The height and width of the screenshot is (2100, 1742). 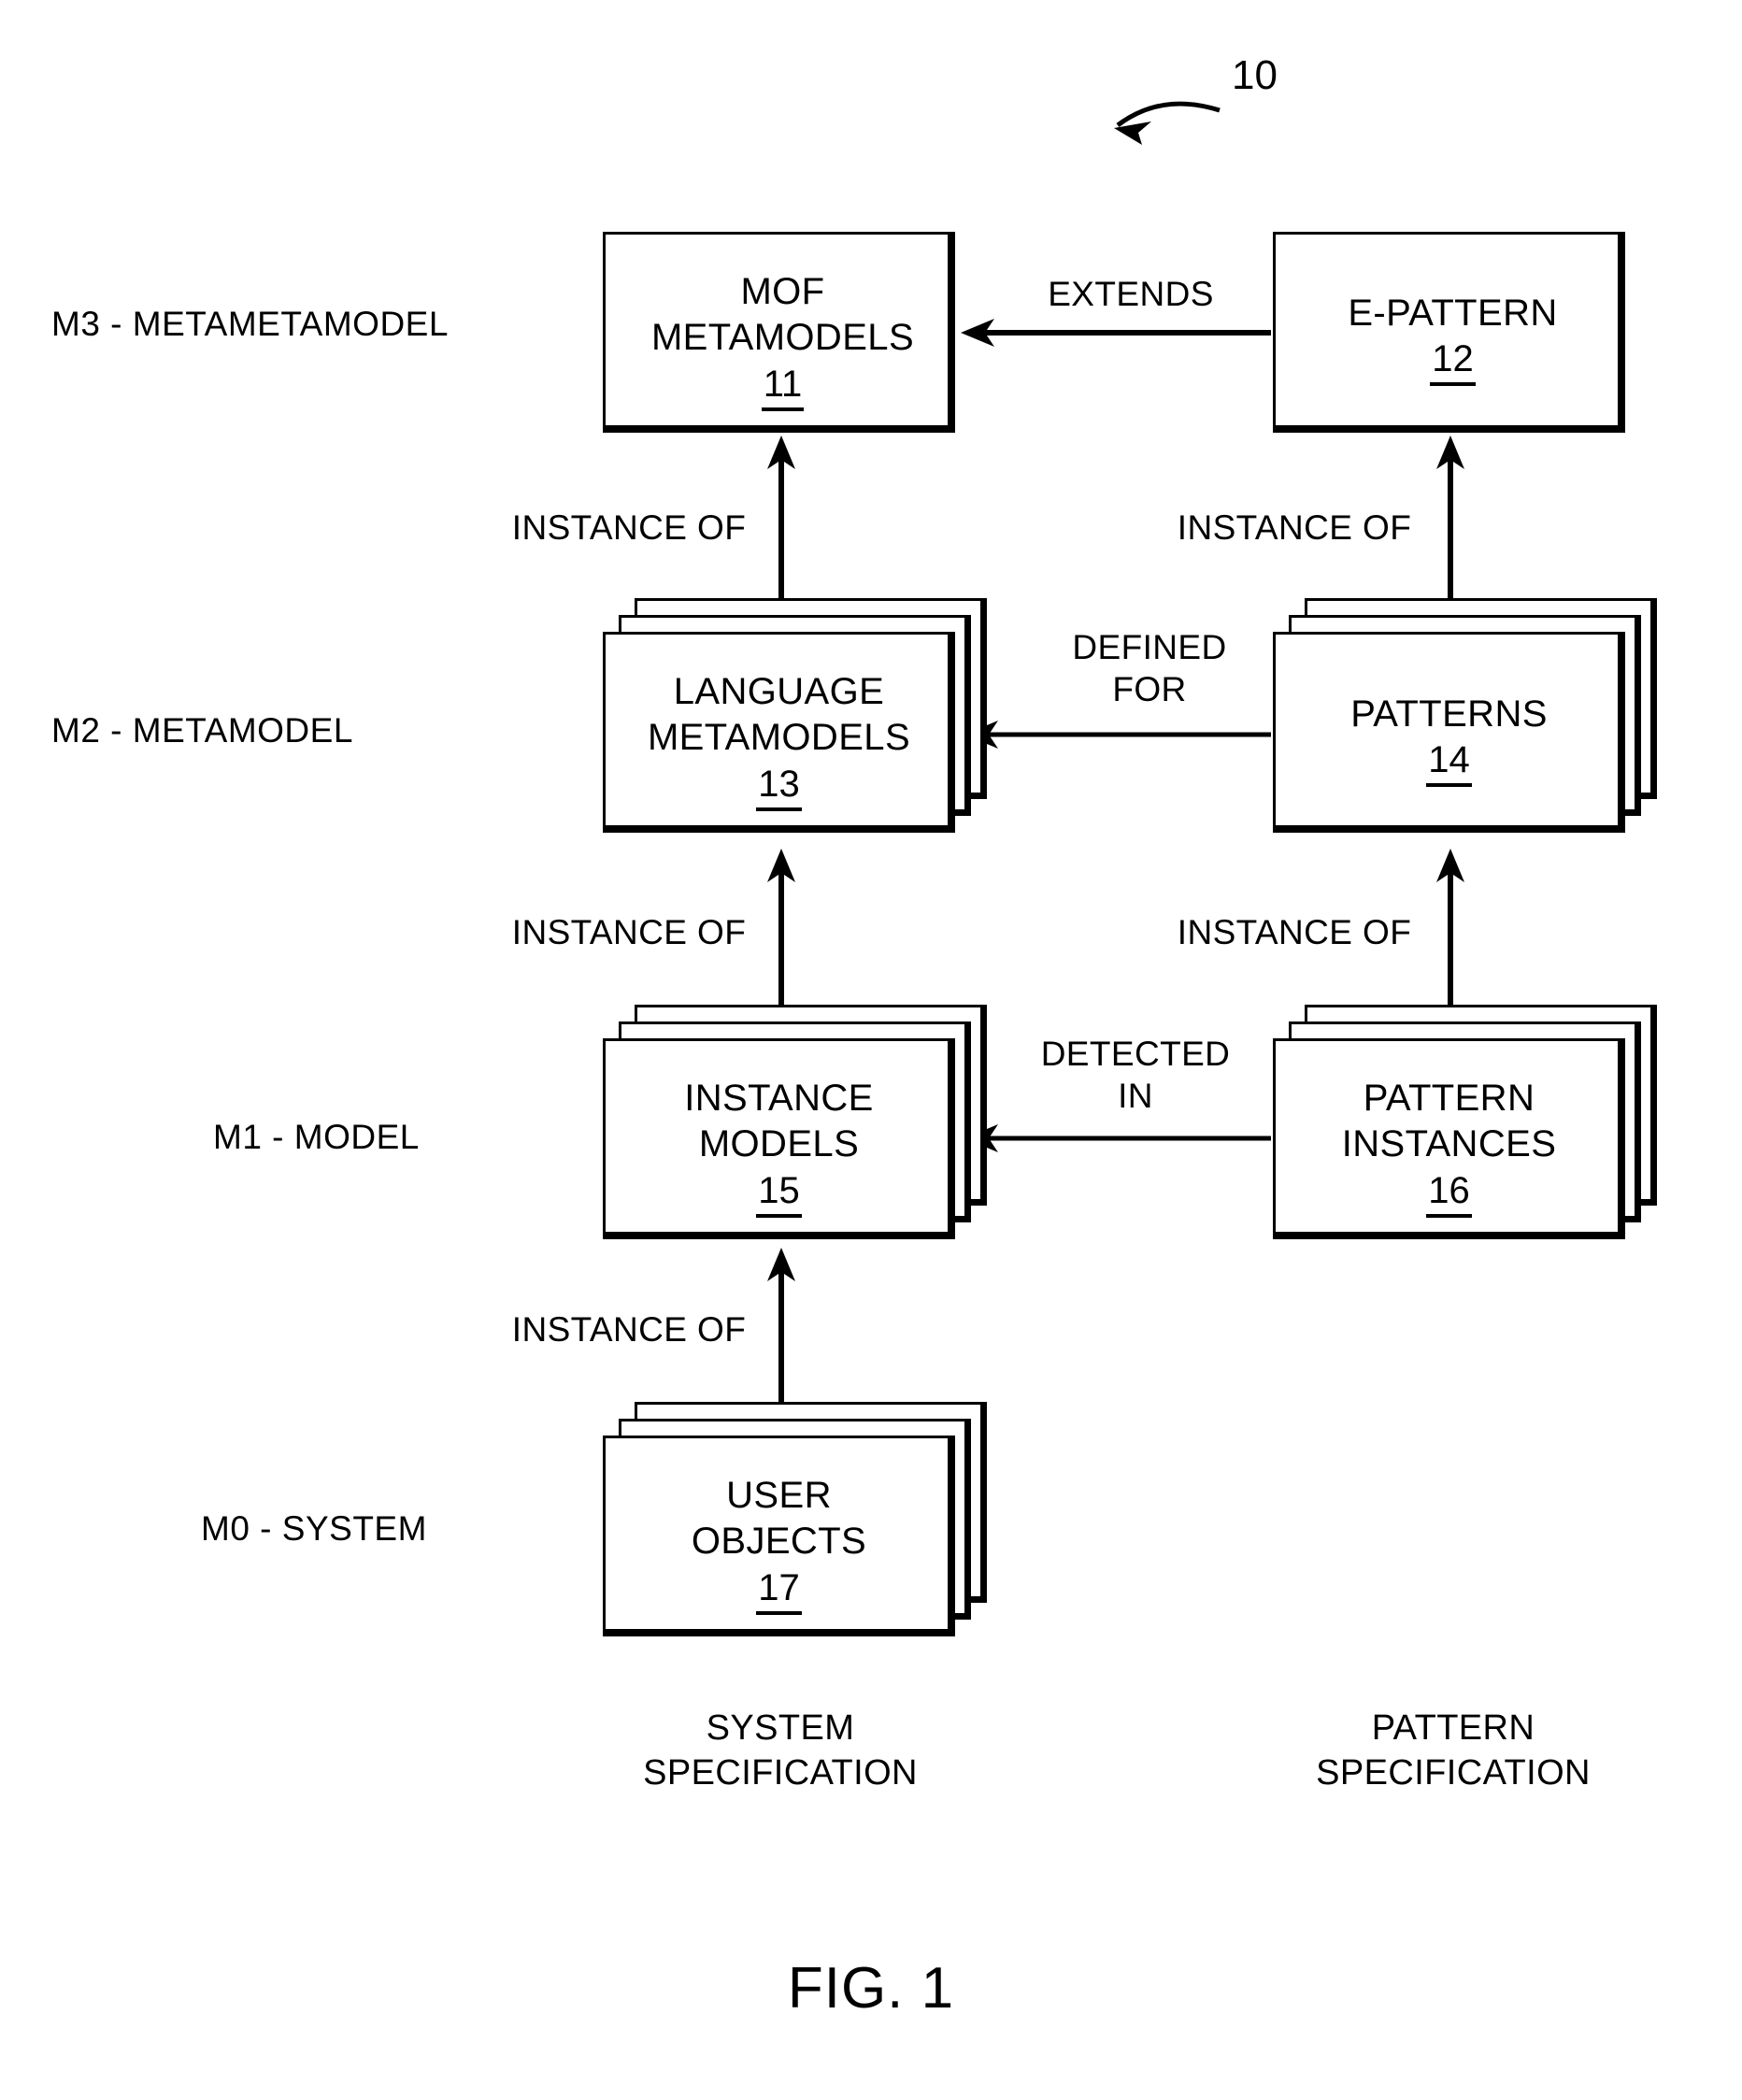 I want to click on box-e-pattern-title: E-PATTERN, so click(x=1453, y=313).